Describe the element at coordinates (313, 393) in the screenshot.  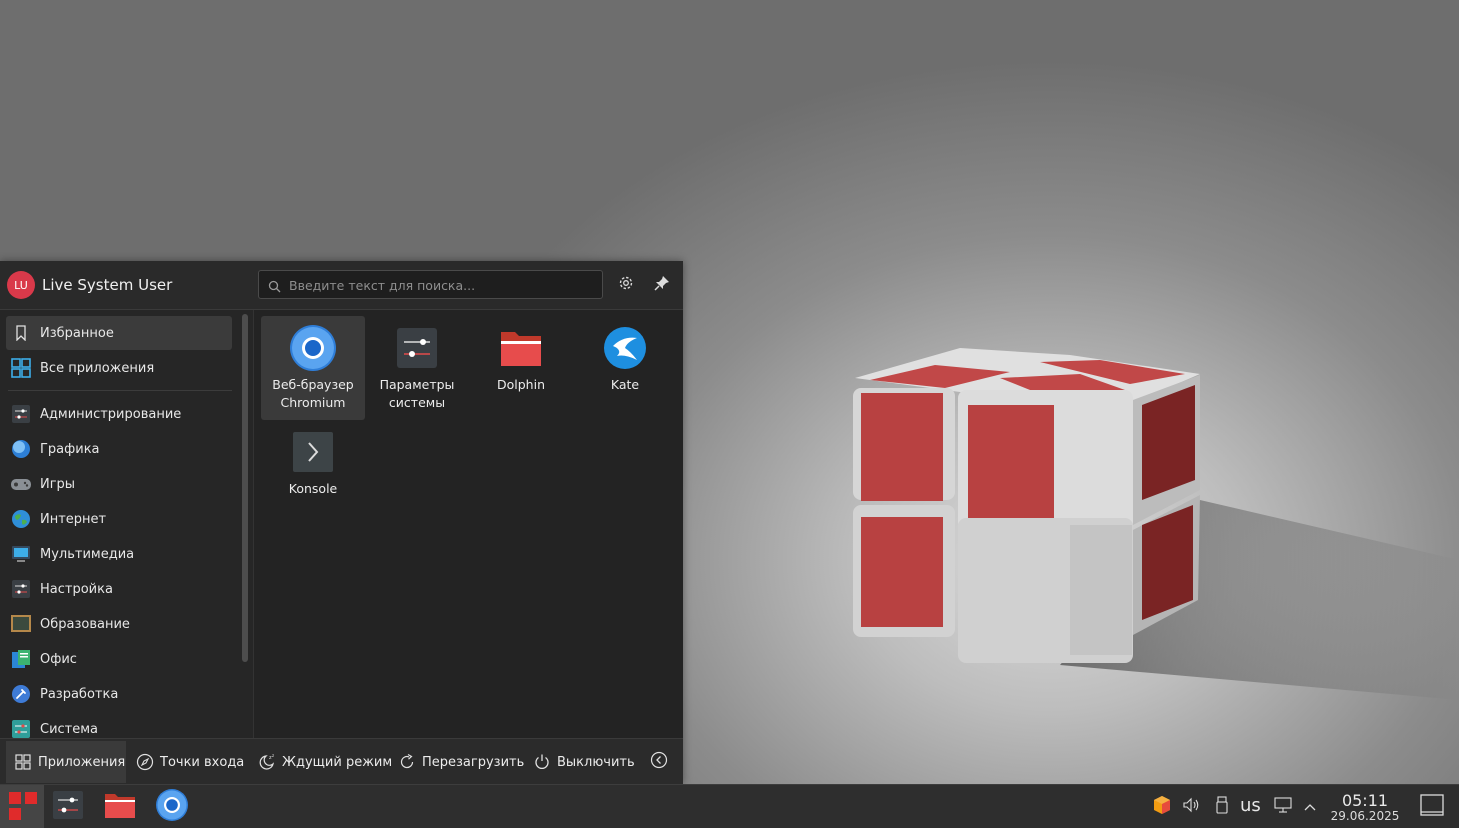
I see `app-label: Веб-браузер Chromium` at that location.